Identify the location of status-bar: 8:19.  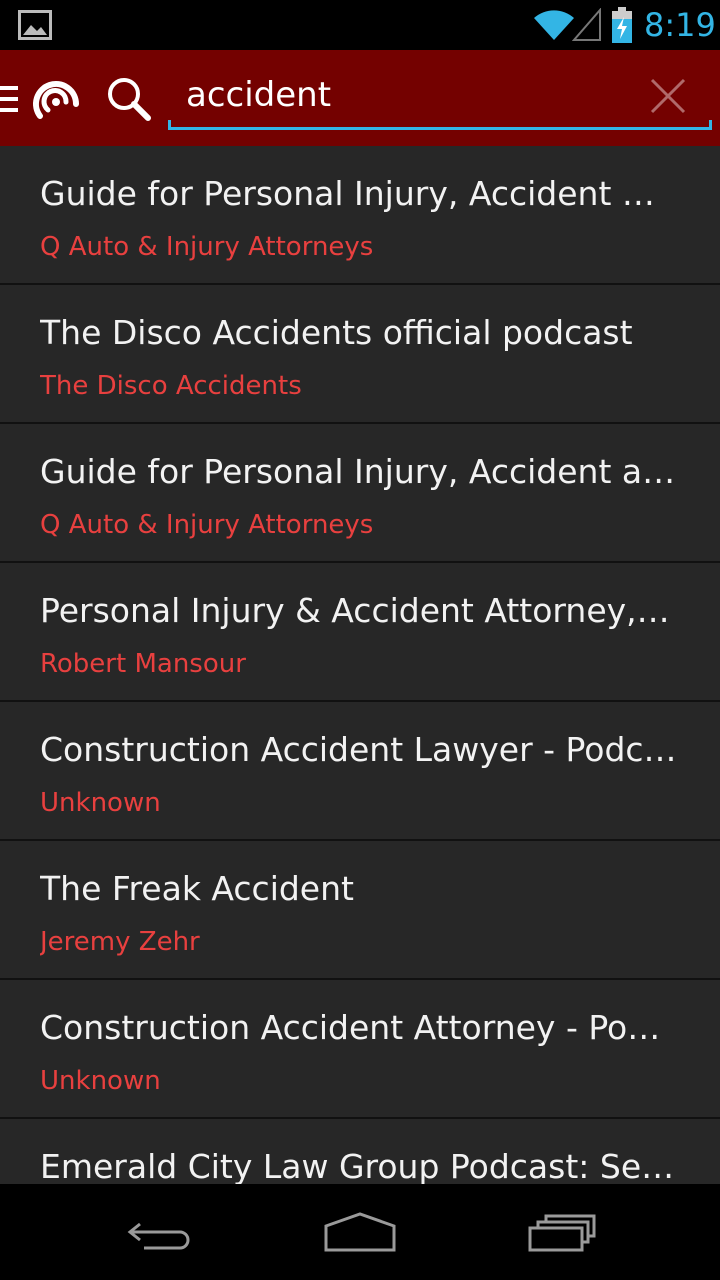
(360, 25).